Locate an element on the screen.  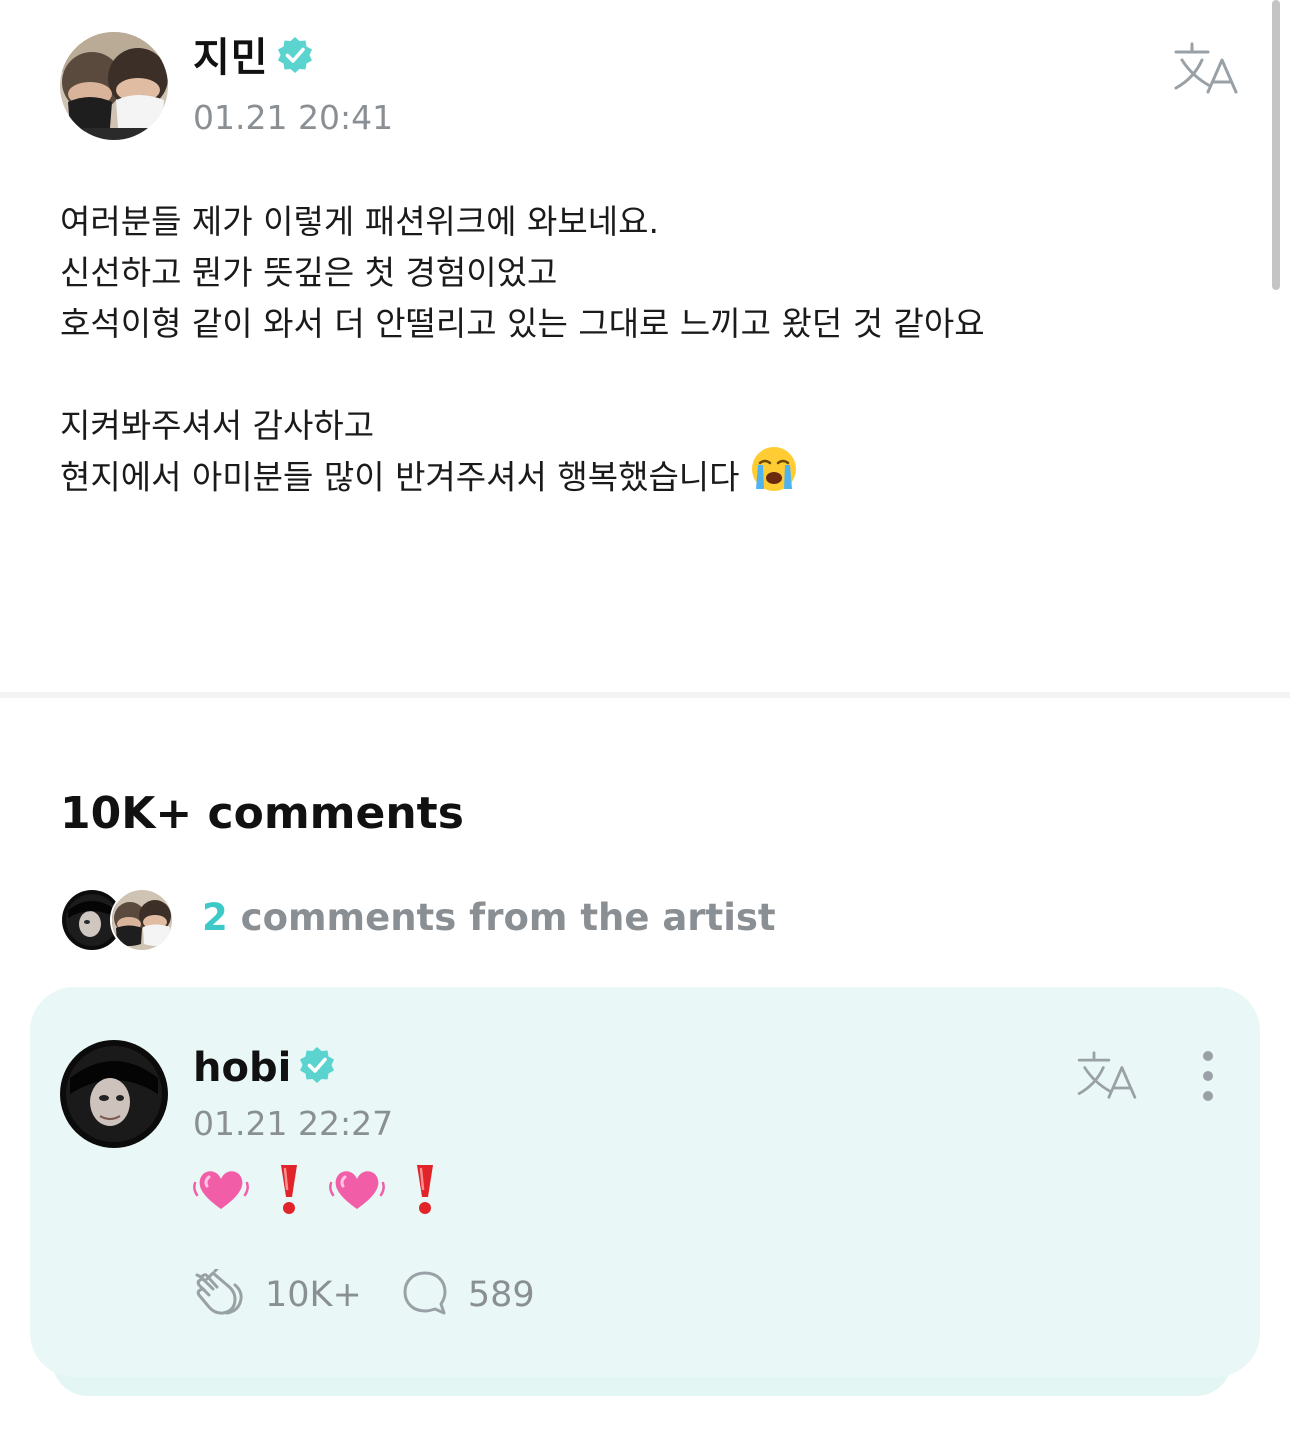
post-line: 호석이형 같이 와서 더 안떨리고 있는 그대로 느끼고 왔던 것 같아요 is located at coordinates (522, 323).